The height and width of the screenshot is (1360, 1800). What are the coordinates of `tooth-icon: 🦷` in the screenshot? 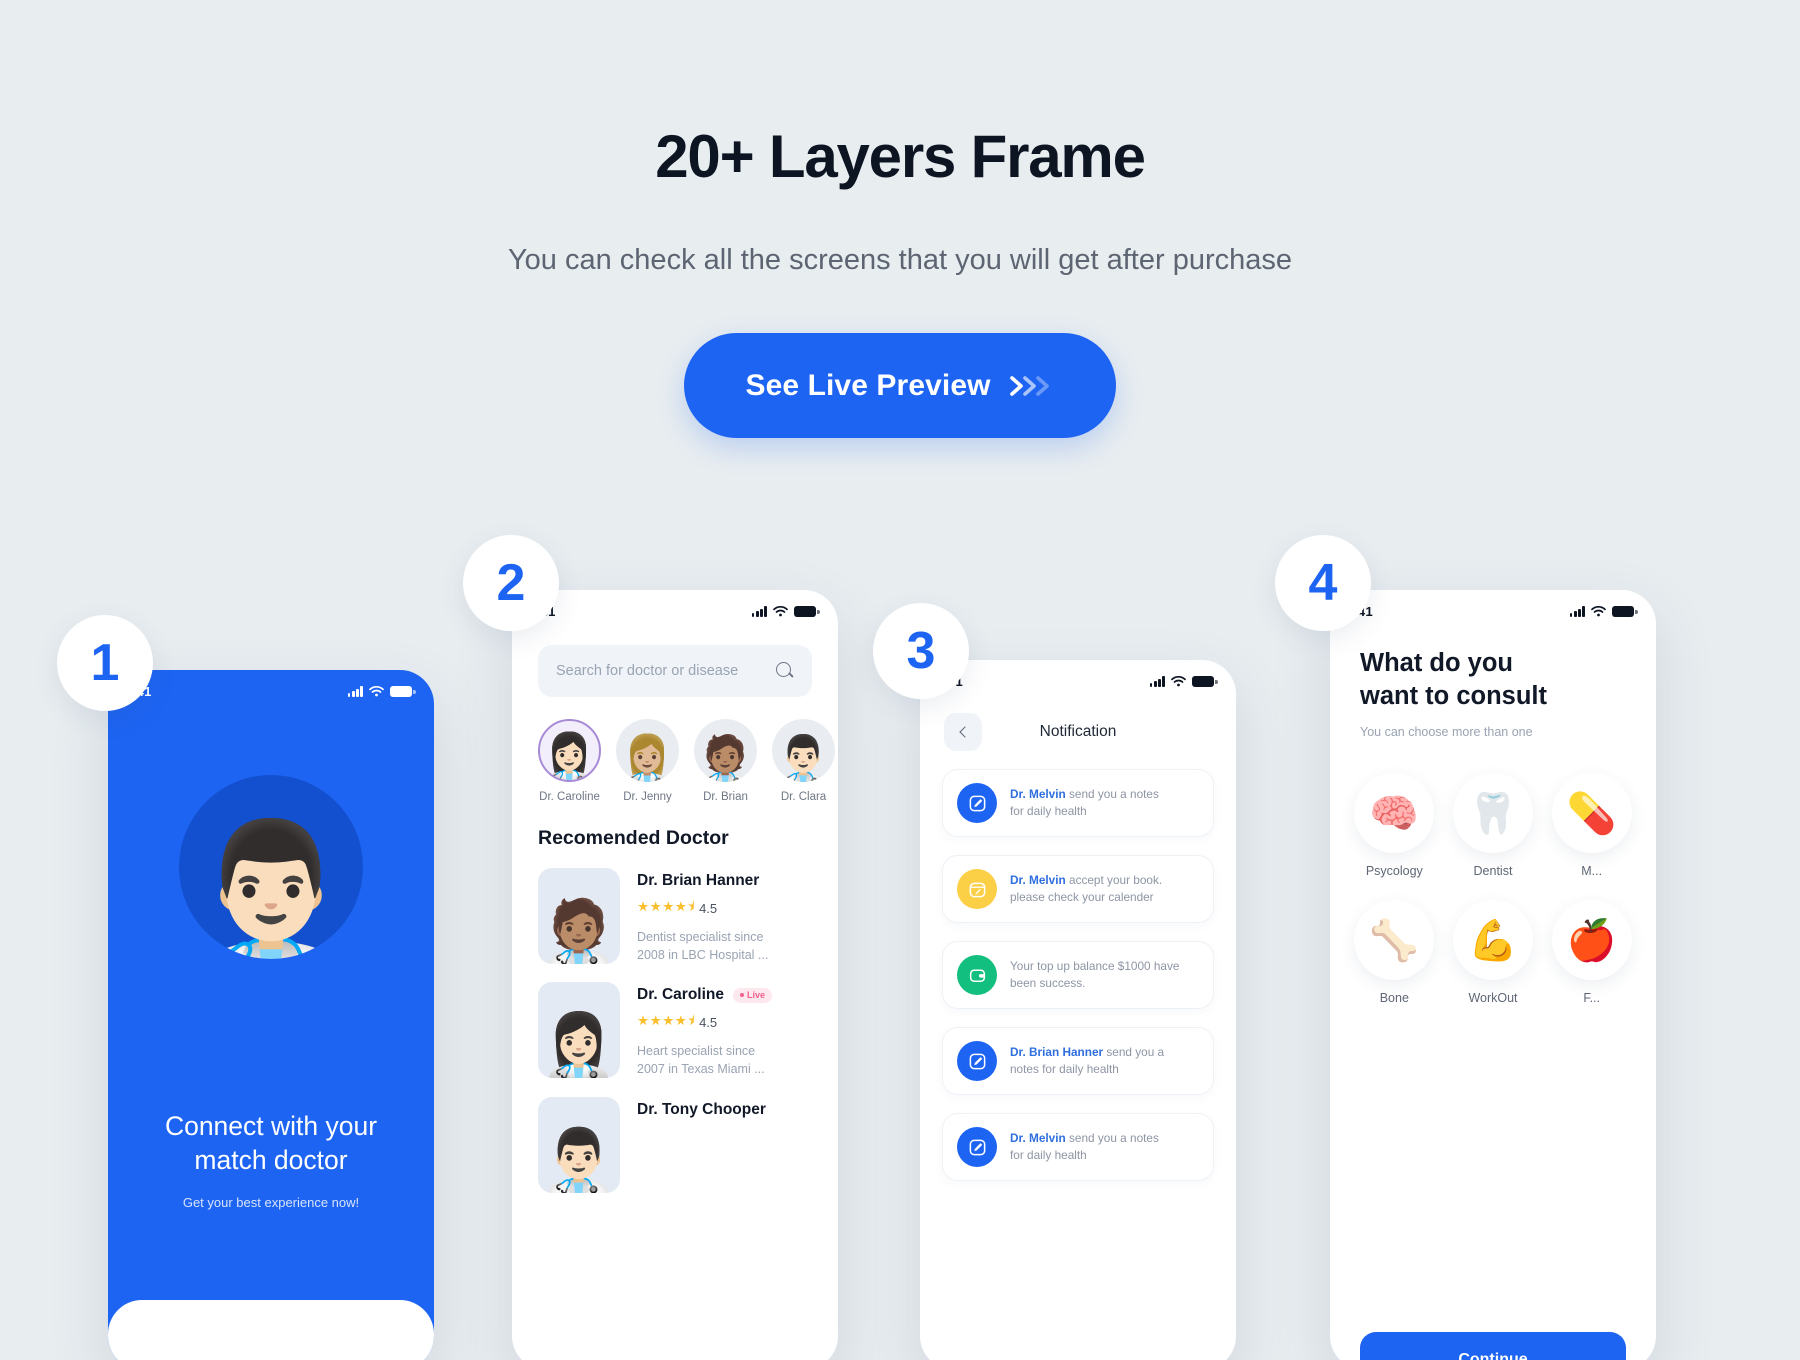 It's located at (1492, 813).